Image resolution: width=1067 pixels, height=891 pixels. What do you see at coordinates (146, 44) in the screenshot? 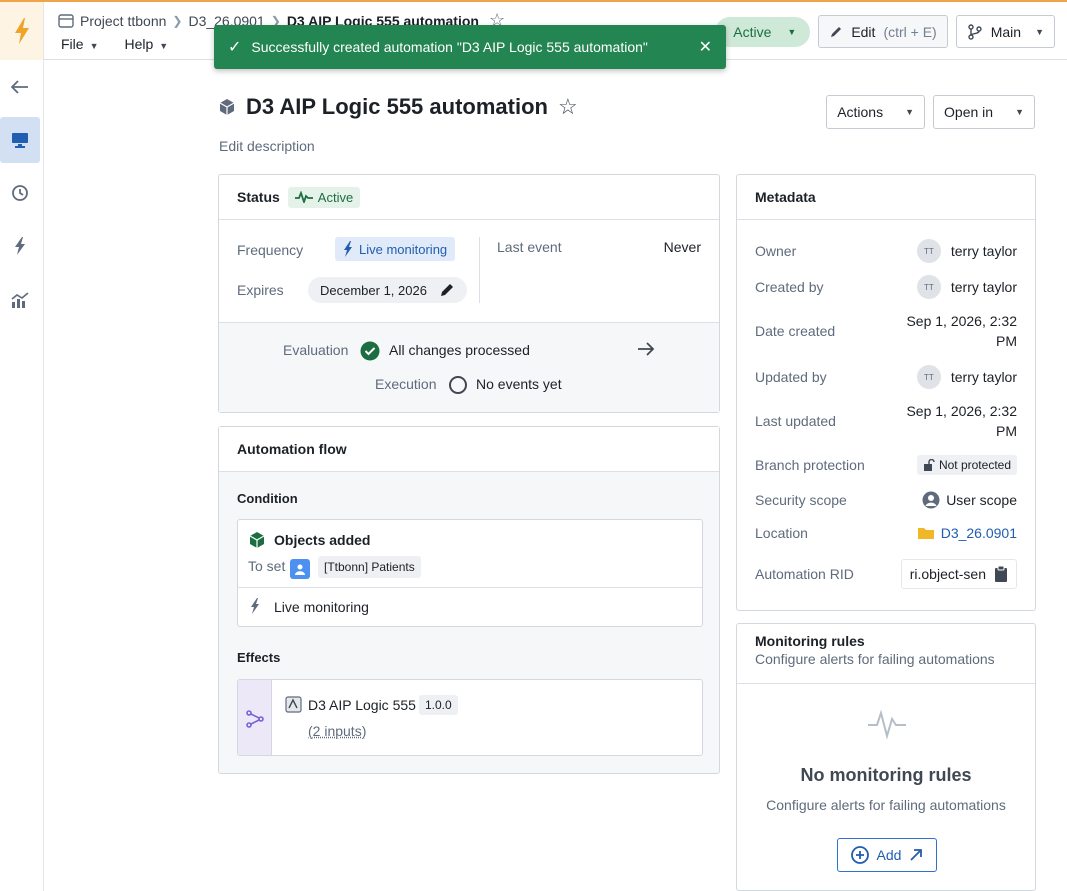
I see `menu-help: Help ▼` at bounding box center [146, 44].